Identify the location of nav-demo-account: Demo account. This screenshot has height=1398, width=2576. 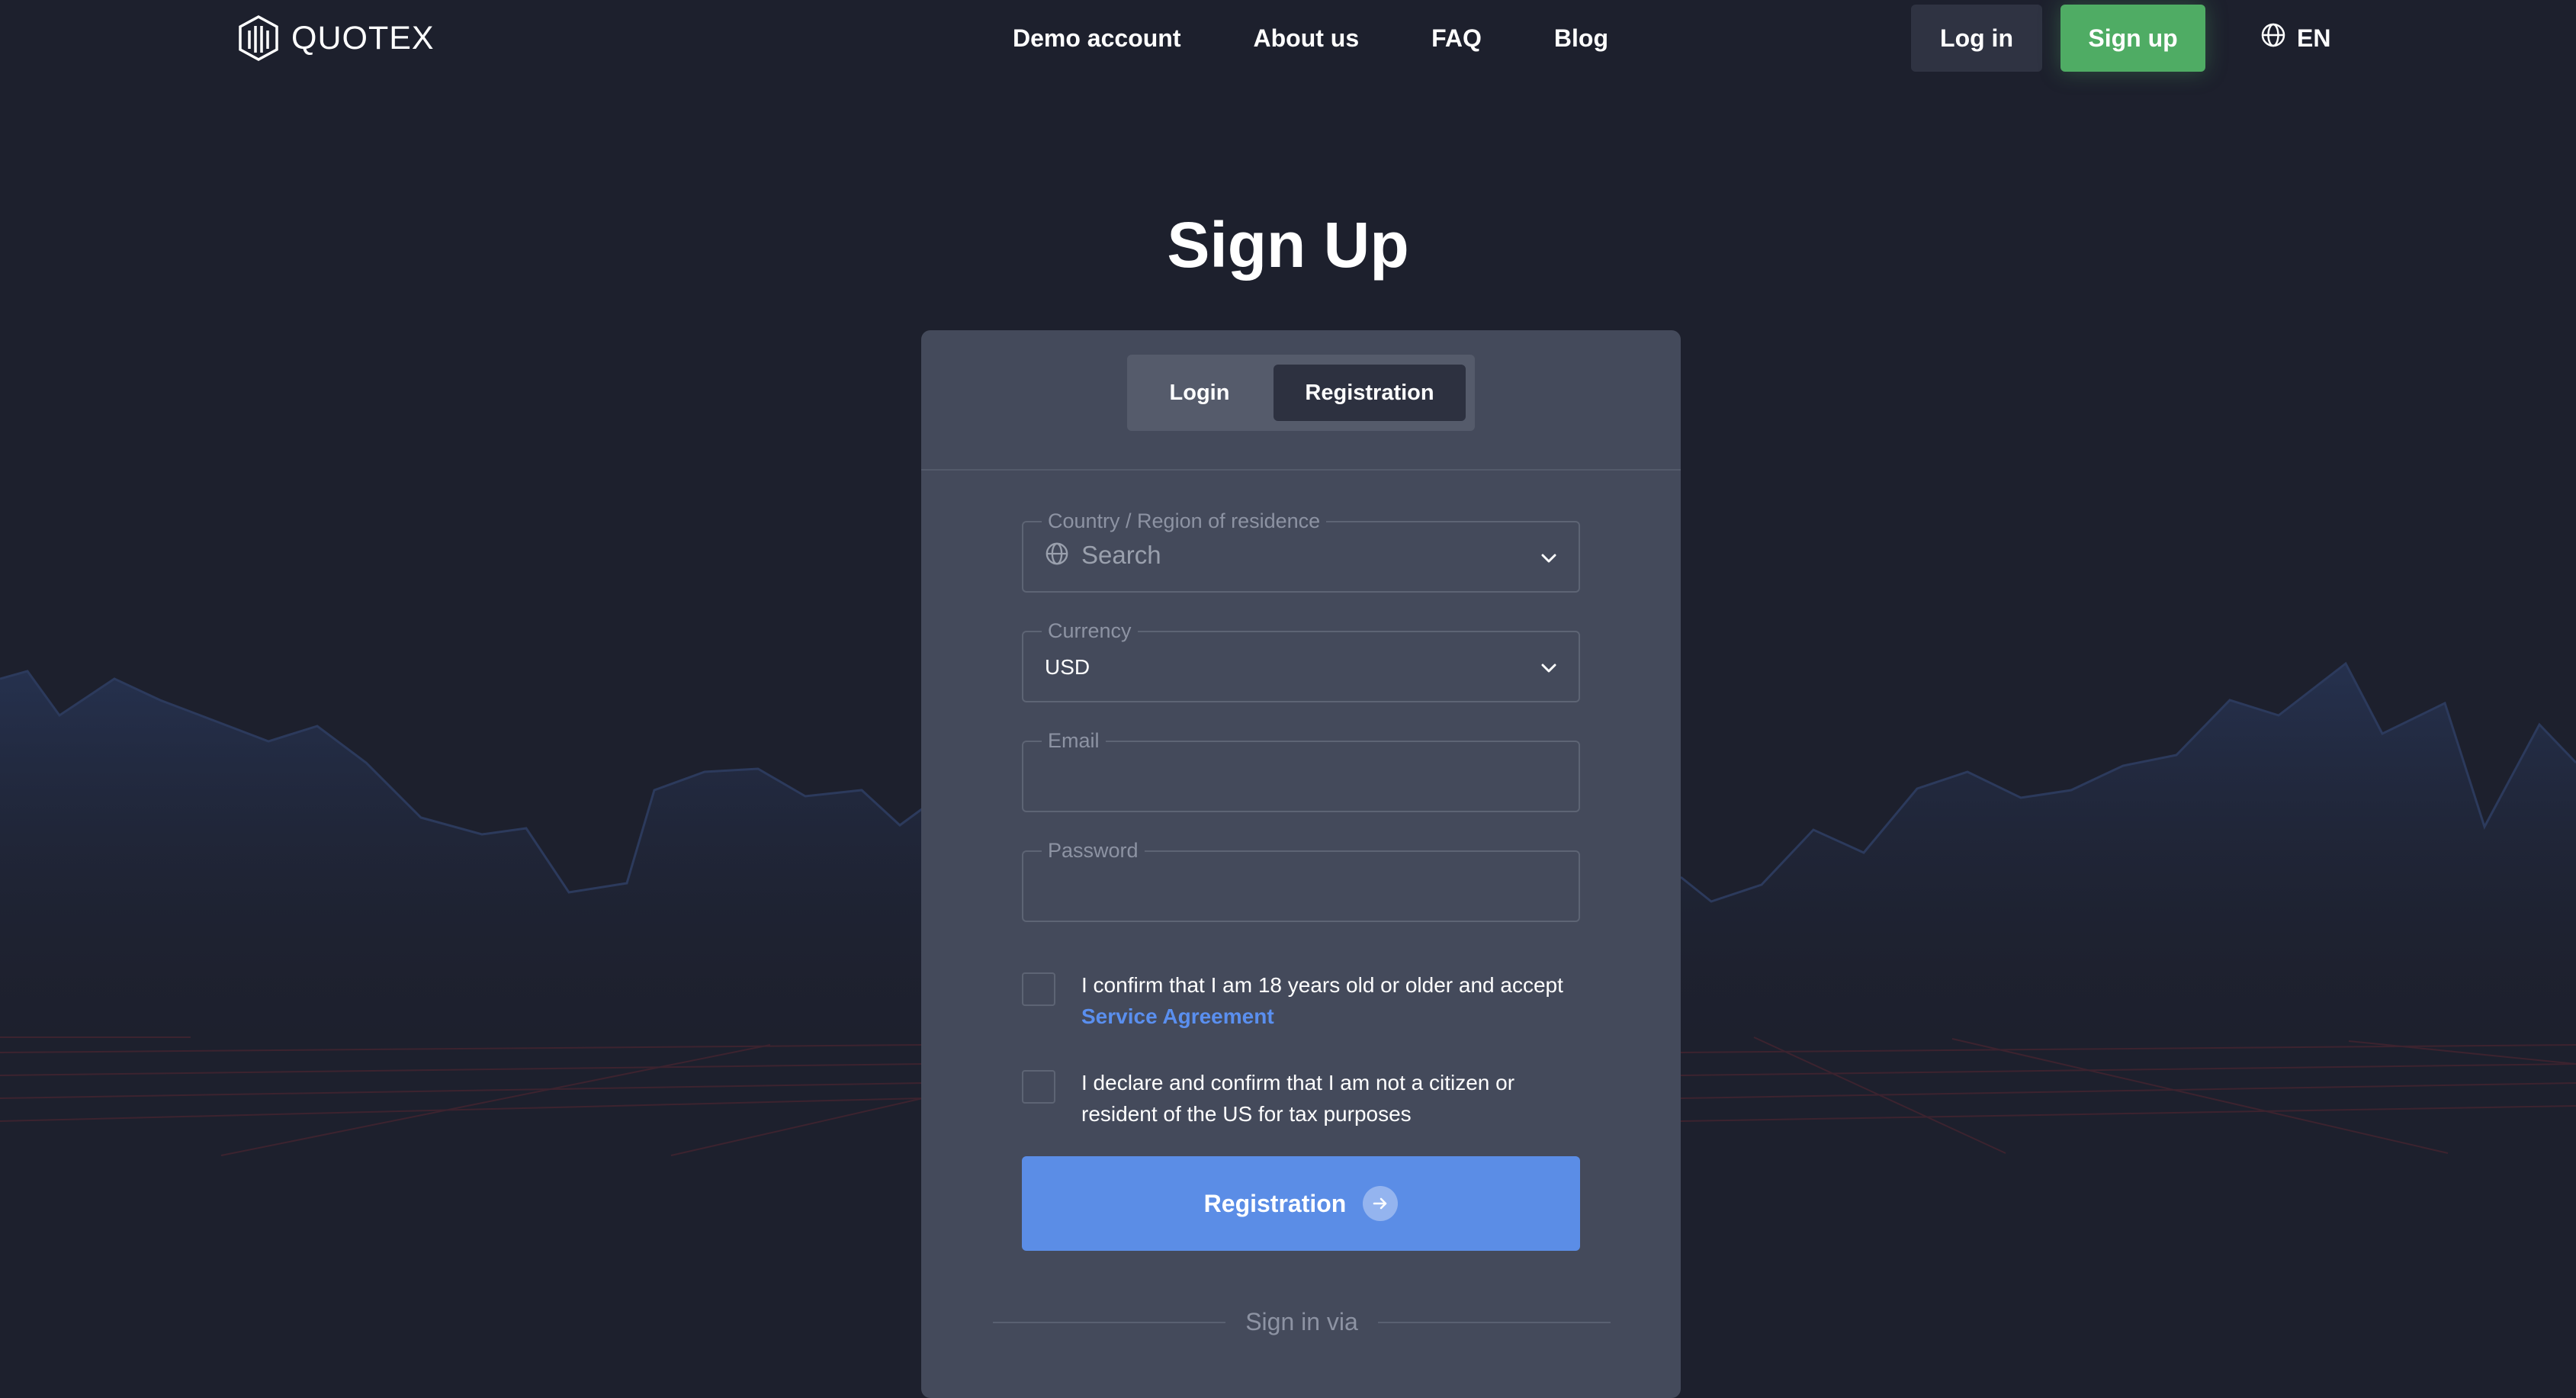
(1096, 38).